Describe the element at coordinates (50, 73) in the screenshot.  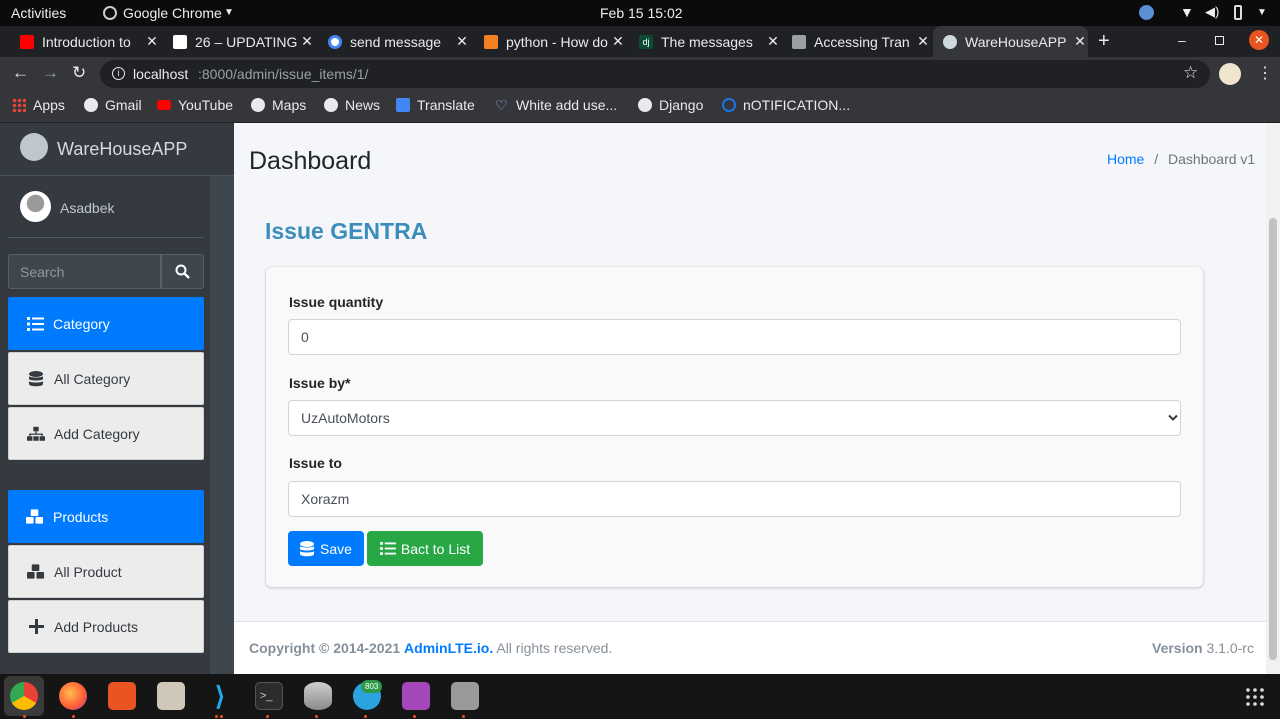
I see `forward-arrow-icon: →` at that location.